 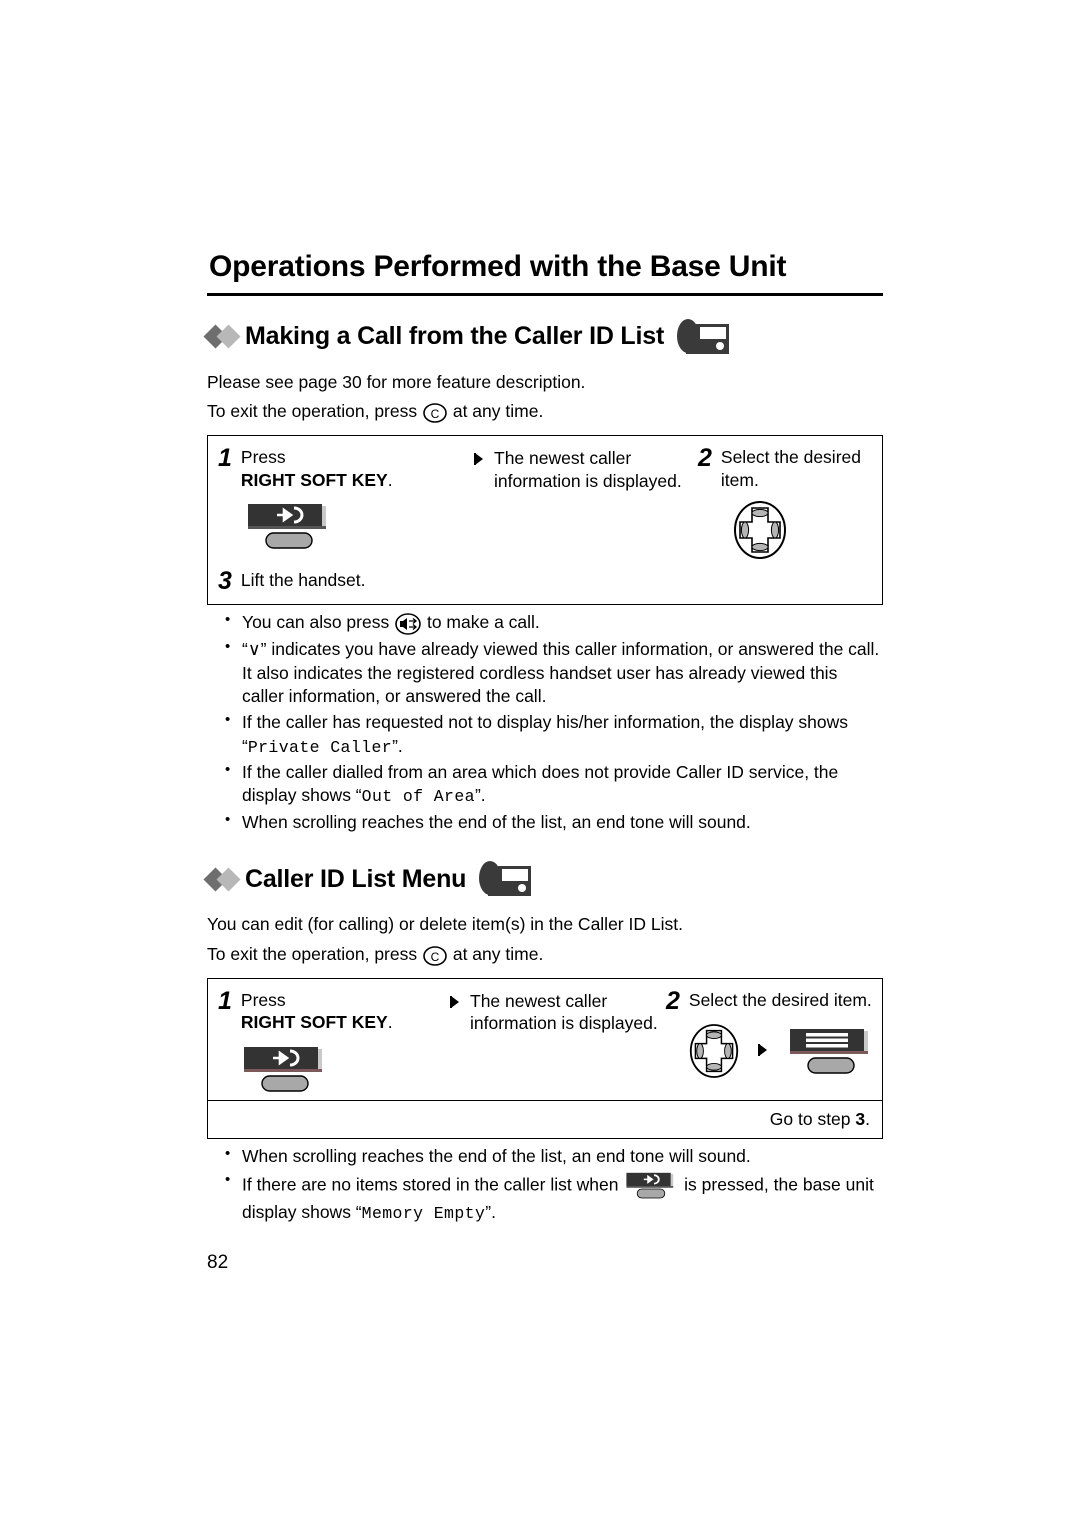 I want to click on step-3-text: Lift the handset., so click(x=303, y=580).